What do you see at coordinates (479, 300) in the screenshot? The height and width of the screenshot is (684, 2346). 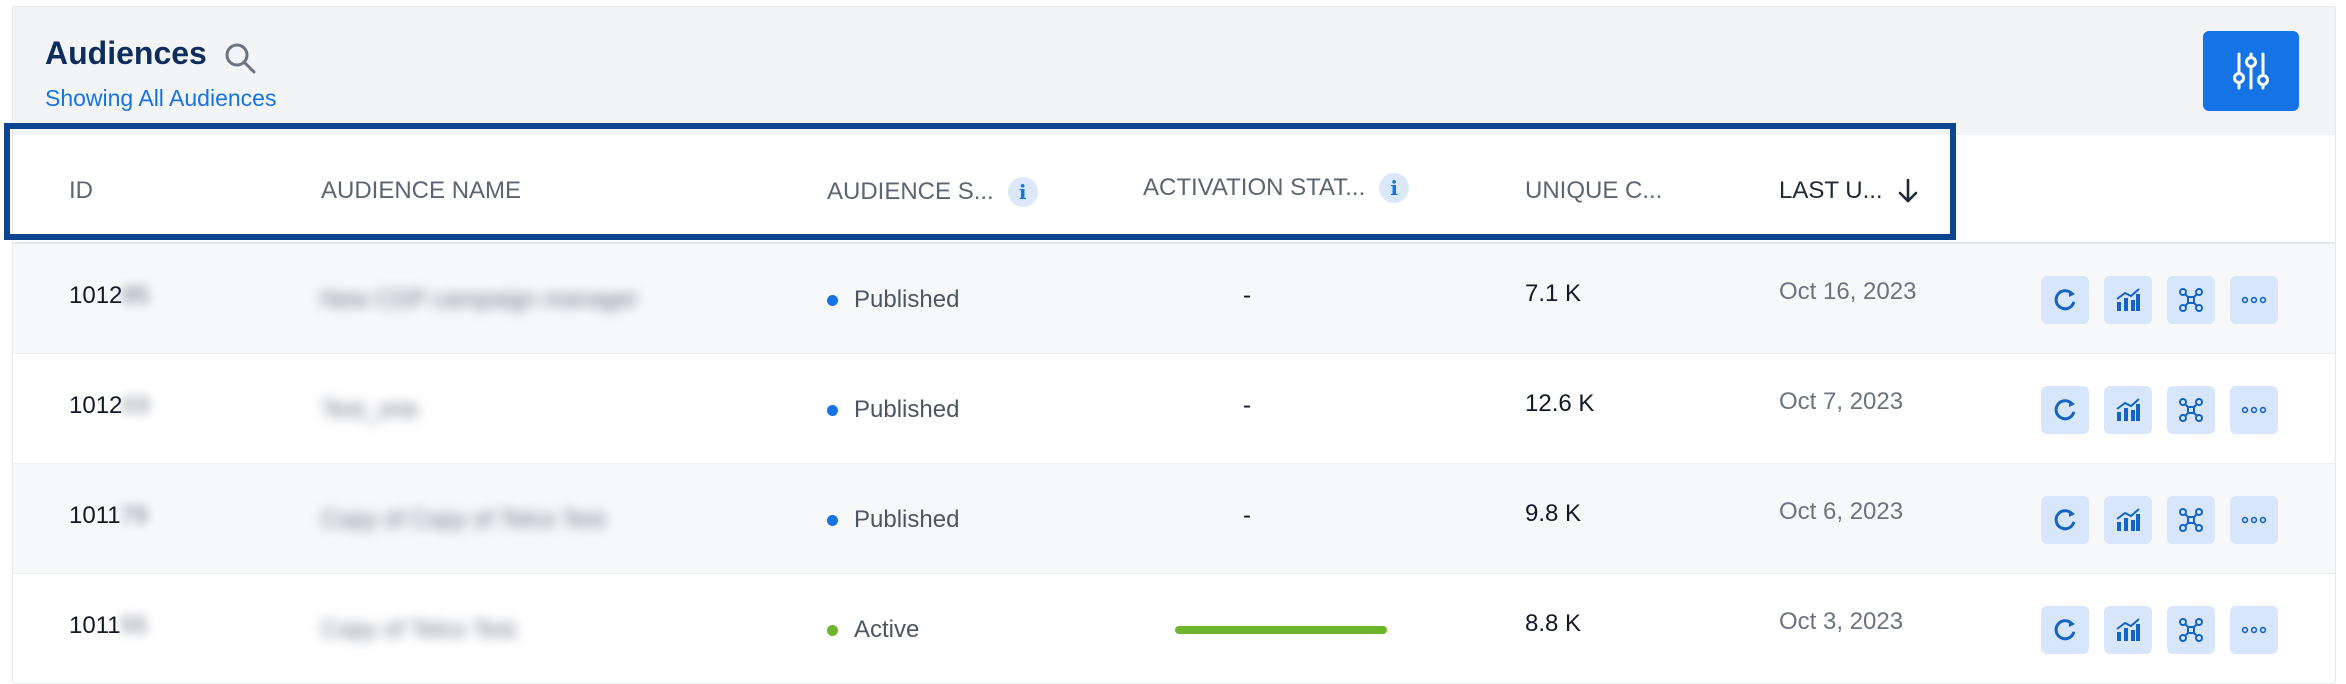 I see `audience-name: New CDP campaign manager` at bounding box center [479, 300].